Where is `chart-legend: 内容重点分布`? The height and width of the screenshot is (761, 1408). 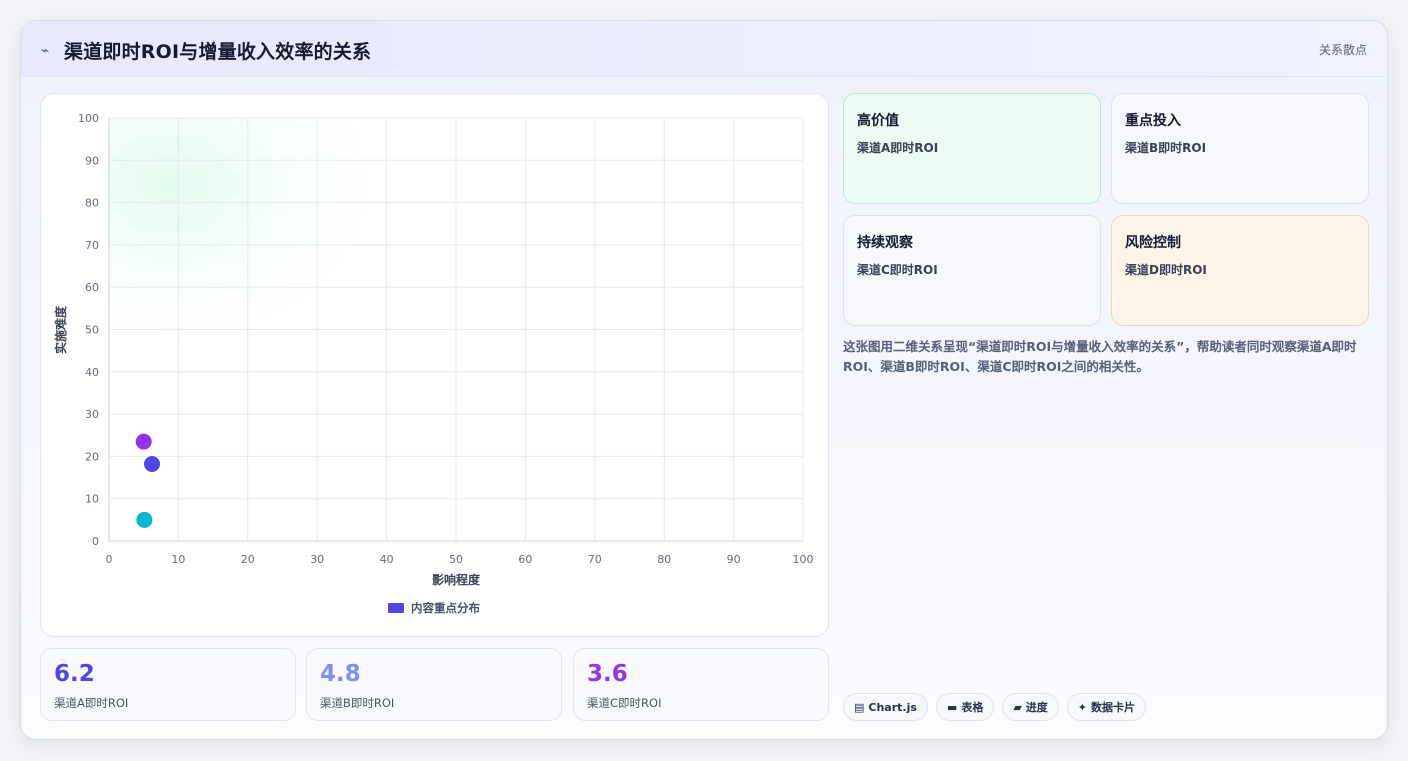
chart-legend: 内容重点分布 is located at coordinates (434, 608).